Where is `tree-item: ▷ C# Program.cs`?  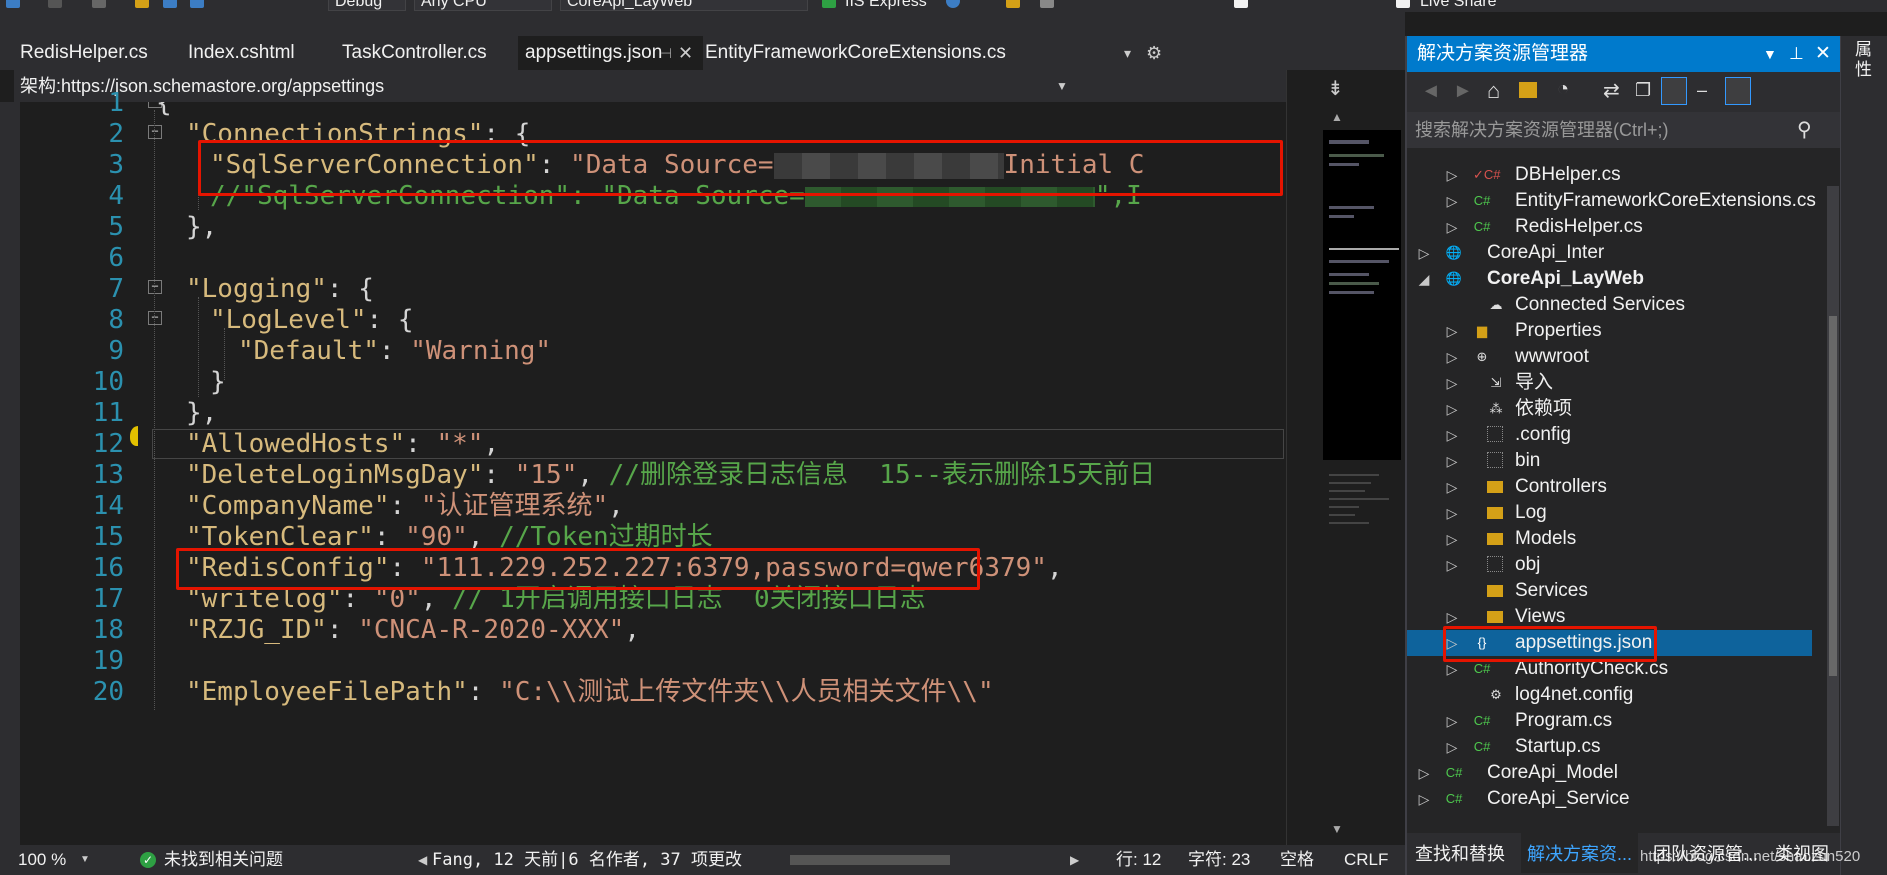 tree-item: ▷ C# Program.cs is located at coordinates (1617, 721).